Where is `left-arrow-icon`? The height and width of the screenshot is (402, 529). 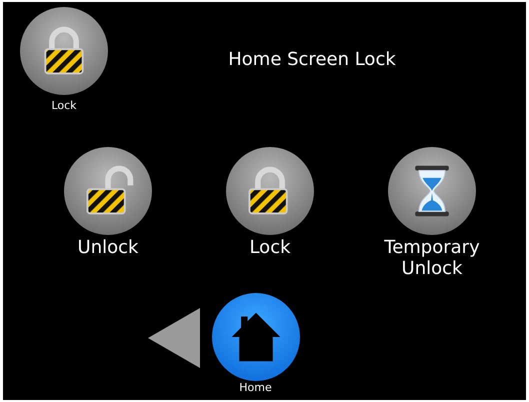 left-arrow-icon is located at coordinates (174, 338).